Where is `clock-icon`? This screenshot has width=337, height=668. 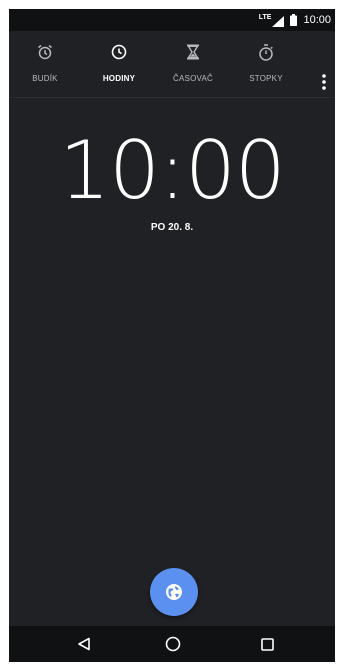
clock-icon is located at coordinates (119, 52).